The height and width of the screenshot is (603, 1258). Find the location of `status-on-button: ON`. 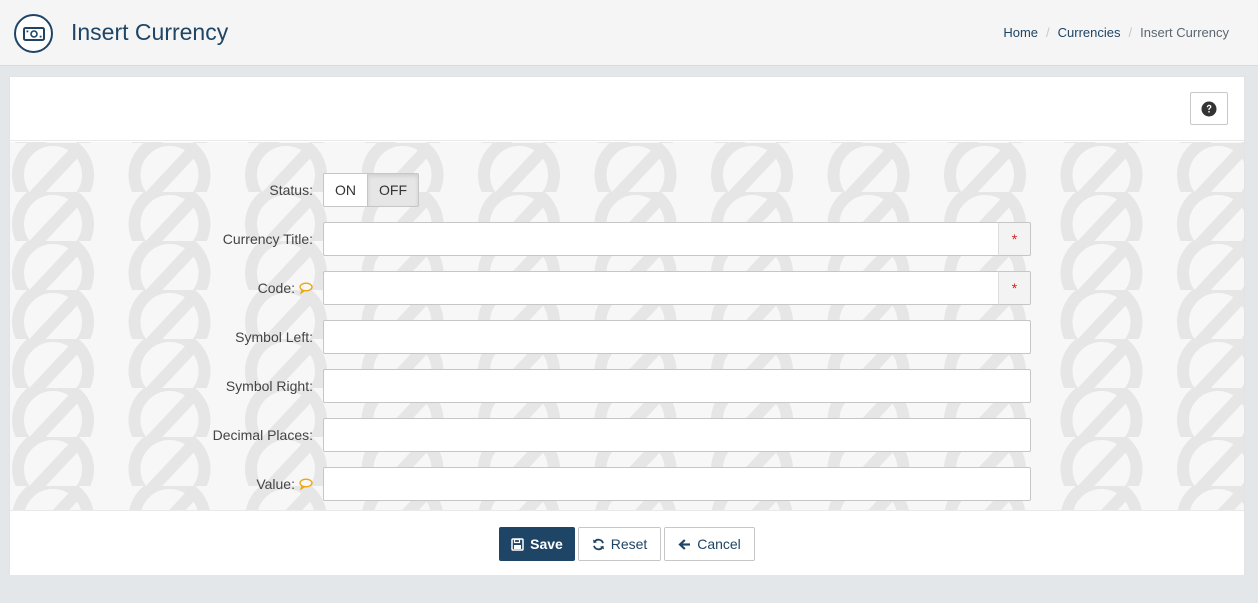

status-on-button: ON is located at coordinates (345, 190).